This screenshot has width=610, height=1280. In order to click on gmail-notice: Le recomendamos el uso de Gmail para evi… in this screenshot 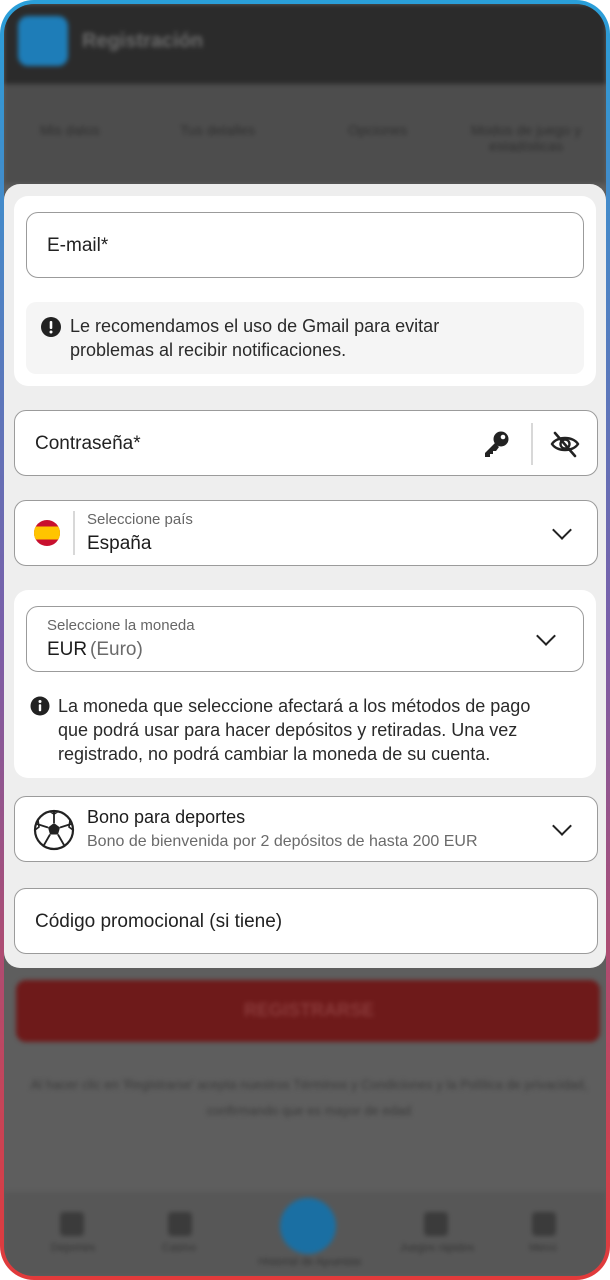, I will do `click(305, 338)`.